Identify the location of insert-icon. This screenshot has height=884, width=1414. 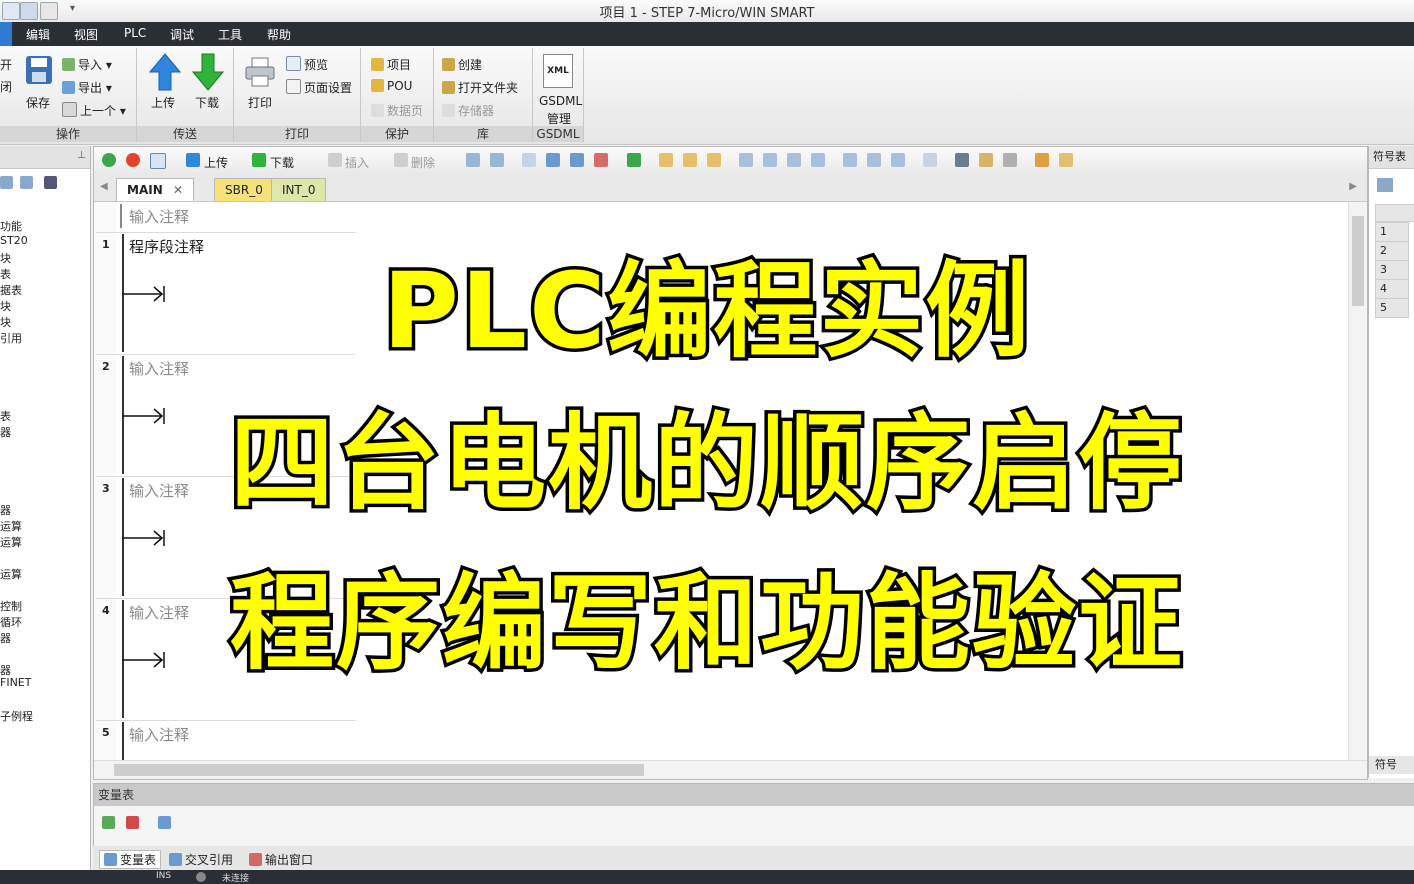
(335, 160).